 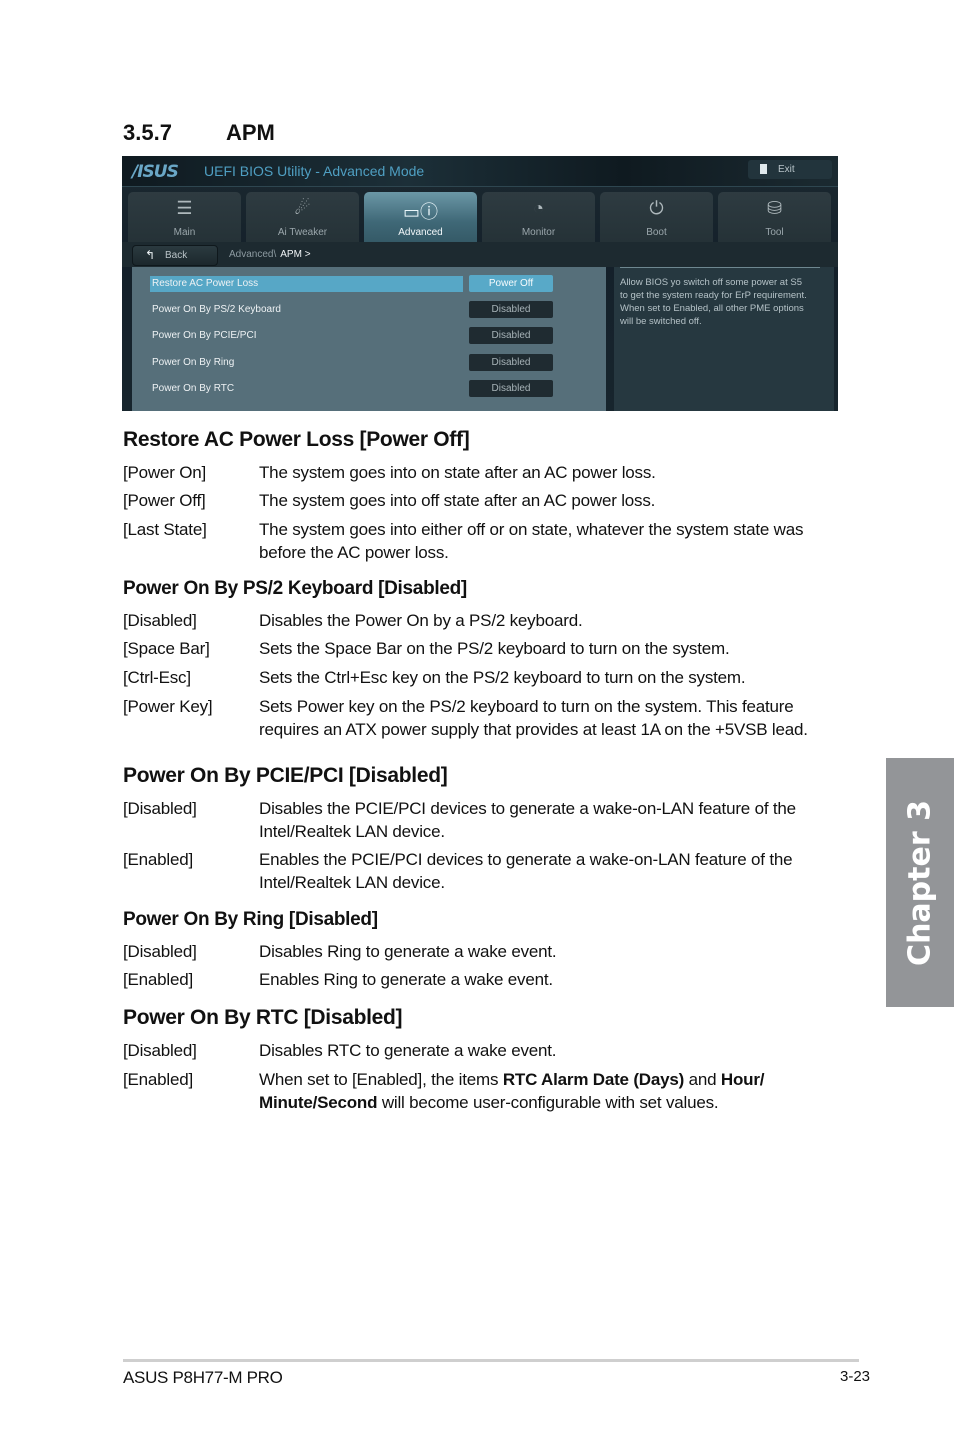 What do you see at coordinates (165, 472) in the screenshot?
I see `option-key: [Power On]` at bounding box center [165, 472].